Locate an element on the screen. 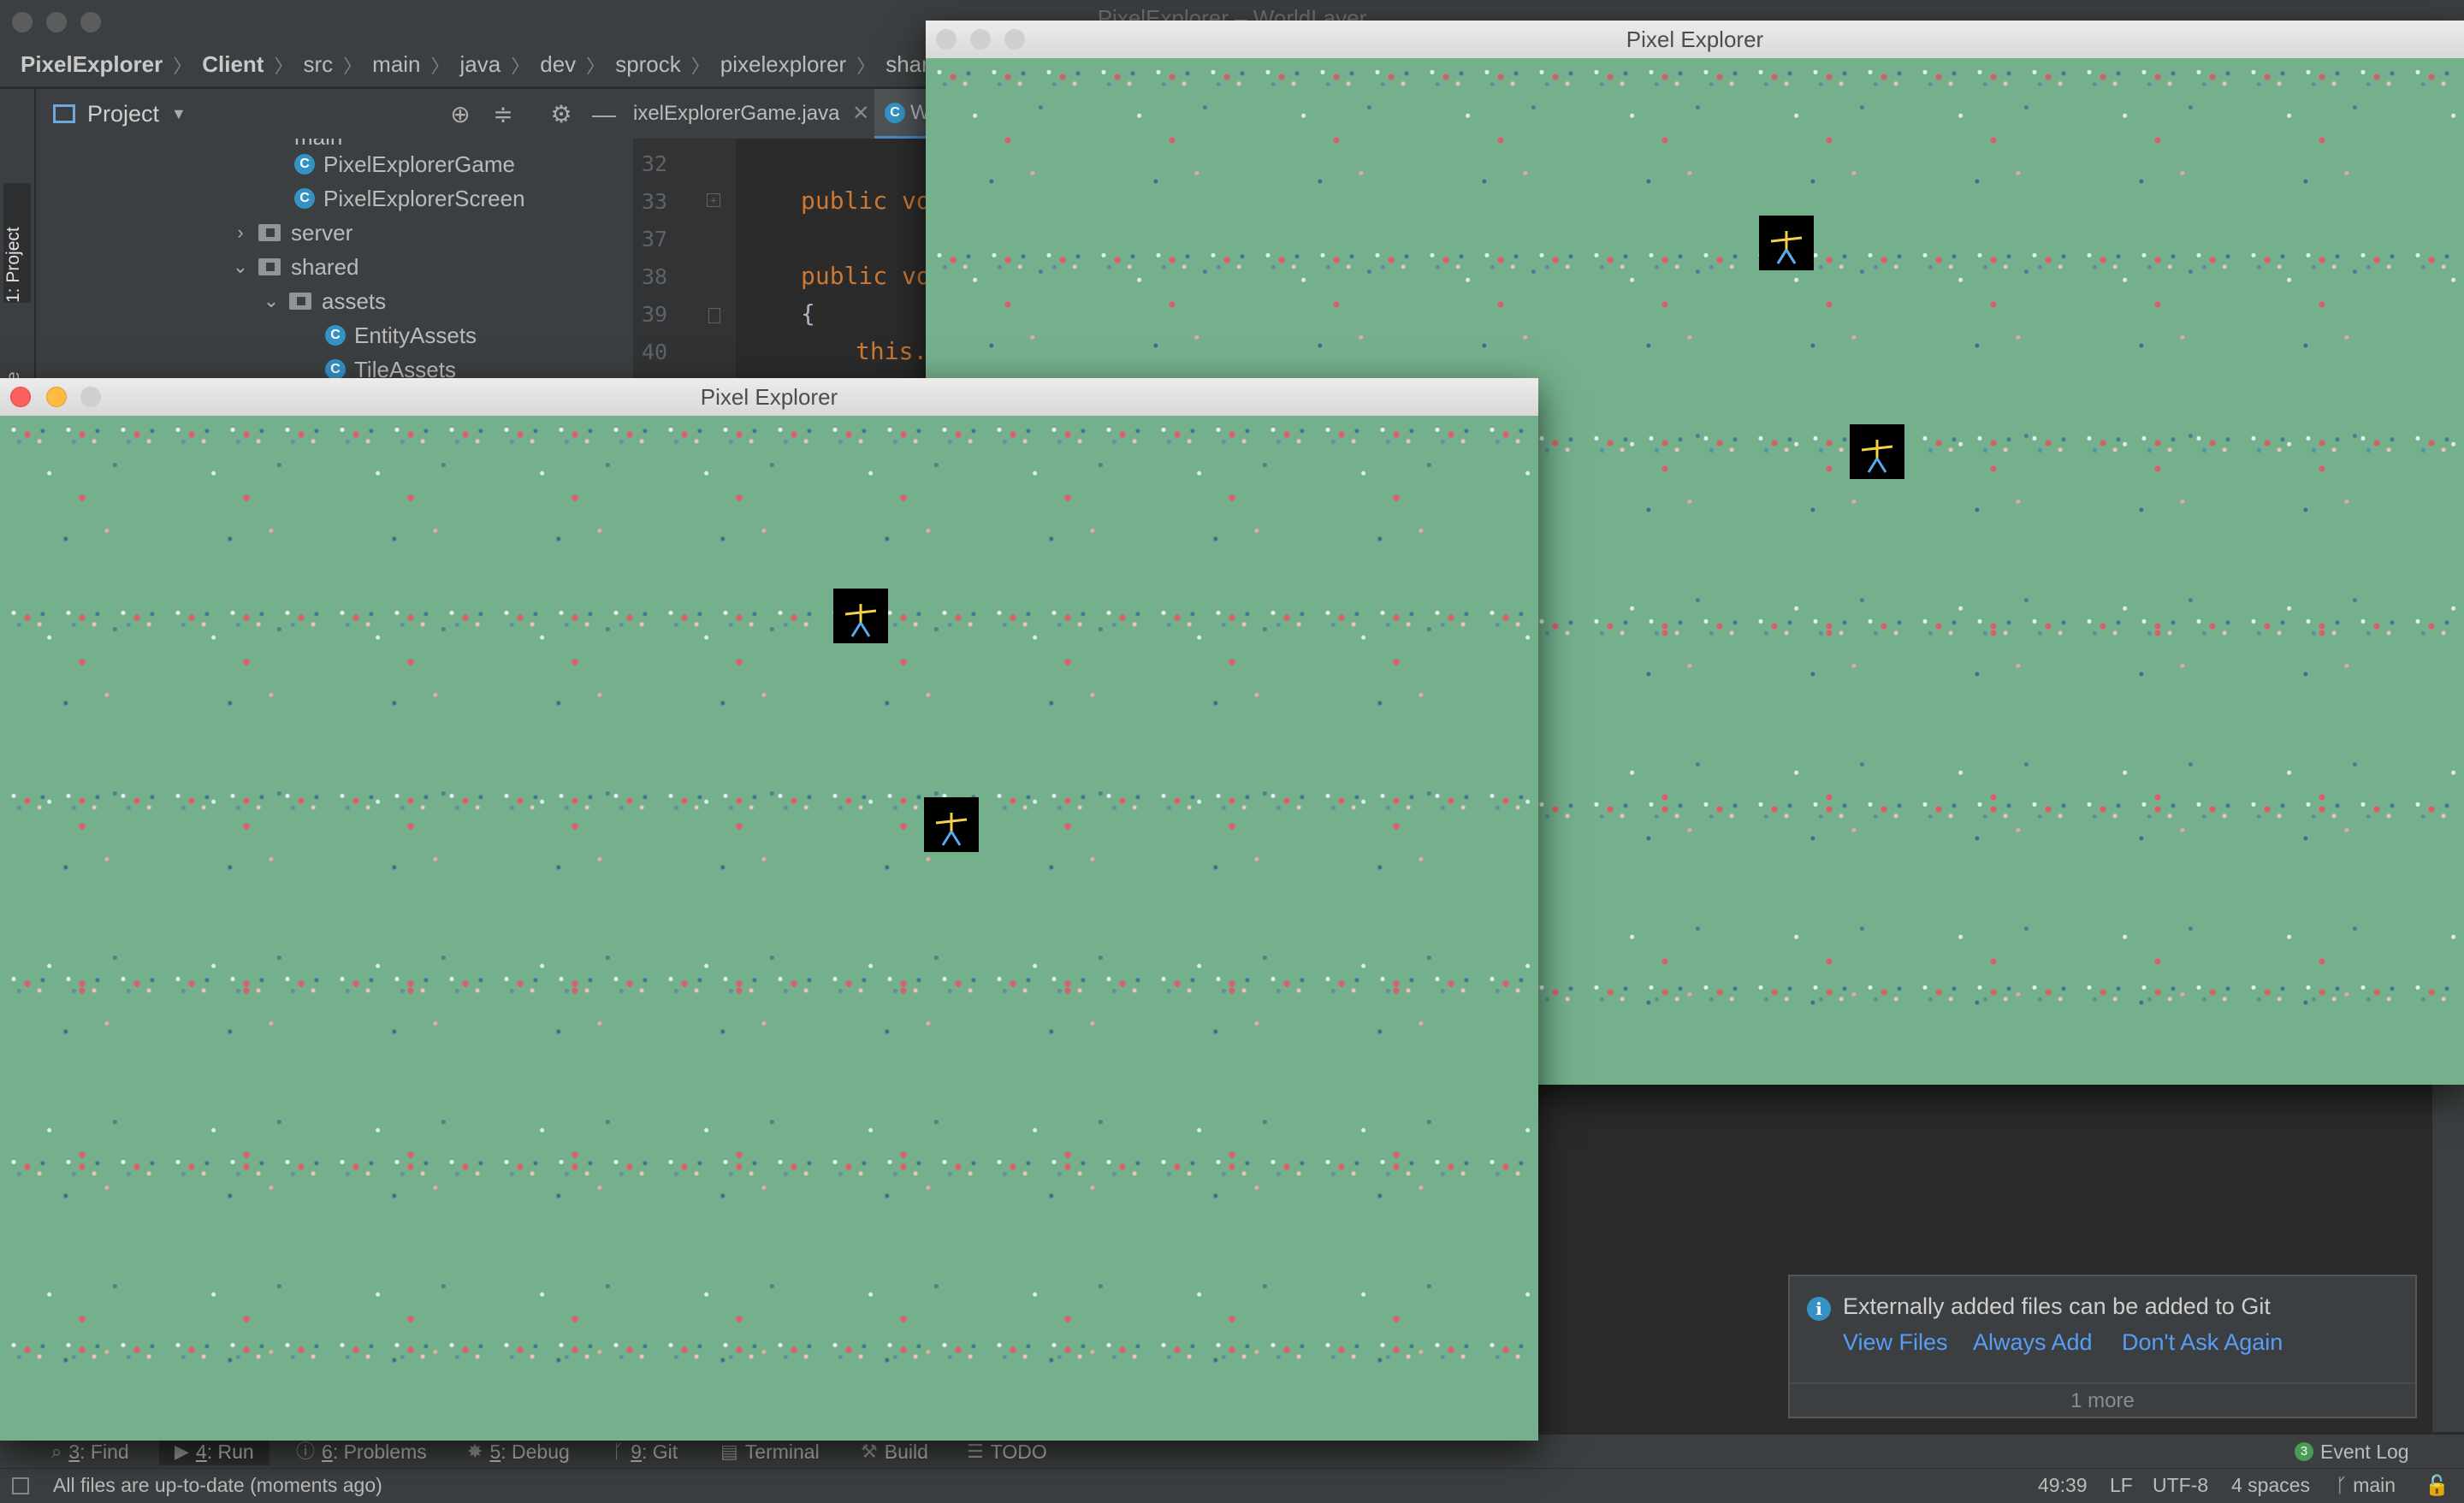 This screenshot has height=1503, width=2464. info-icon: i is located at coordinates (1819, 1309).